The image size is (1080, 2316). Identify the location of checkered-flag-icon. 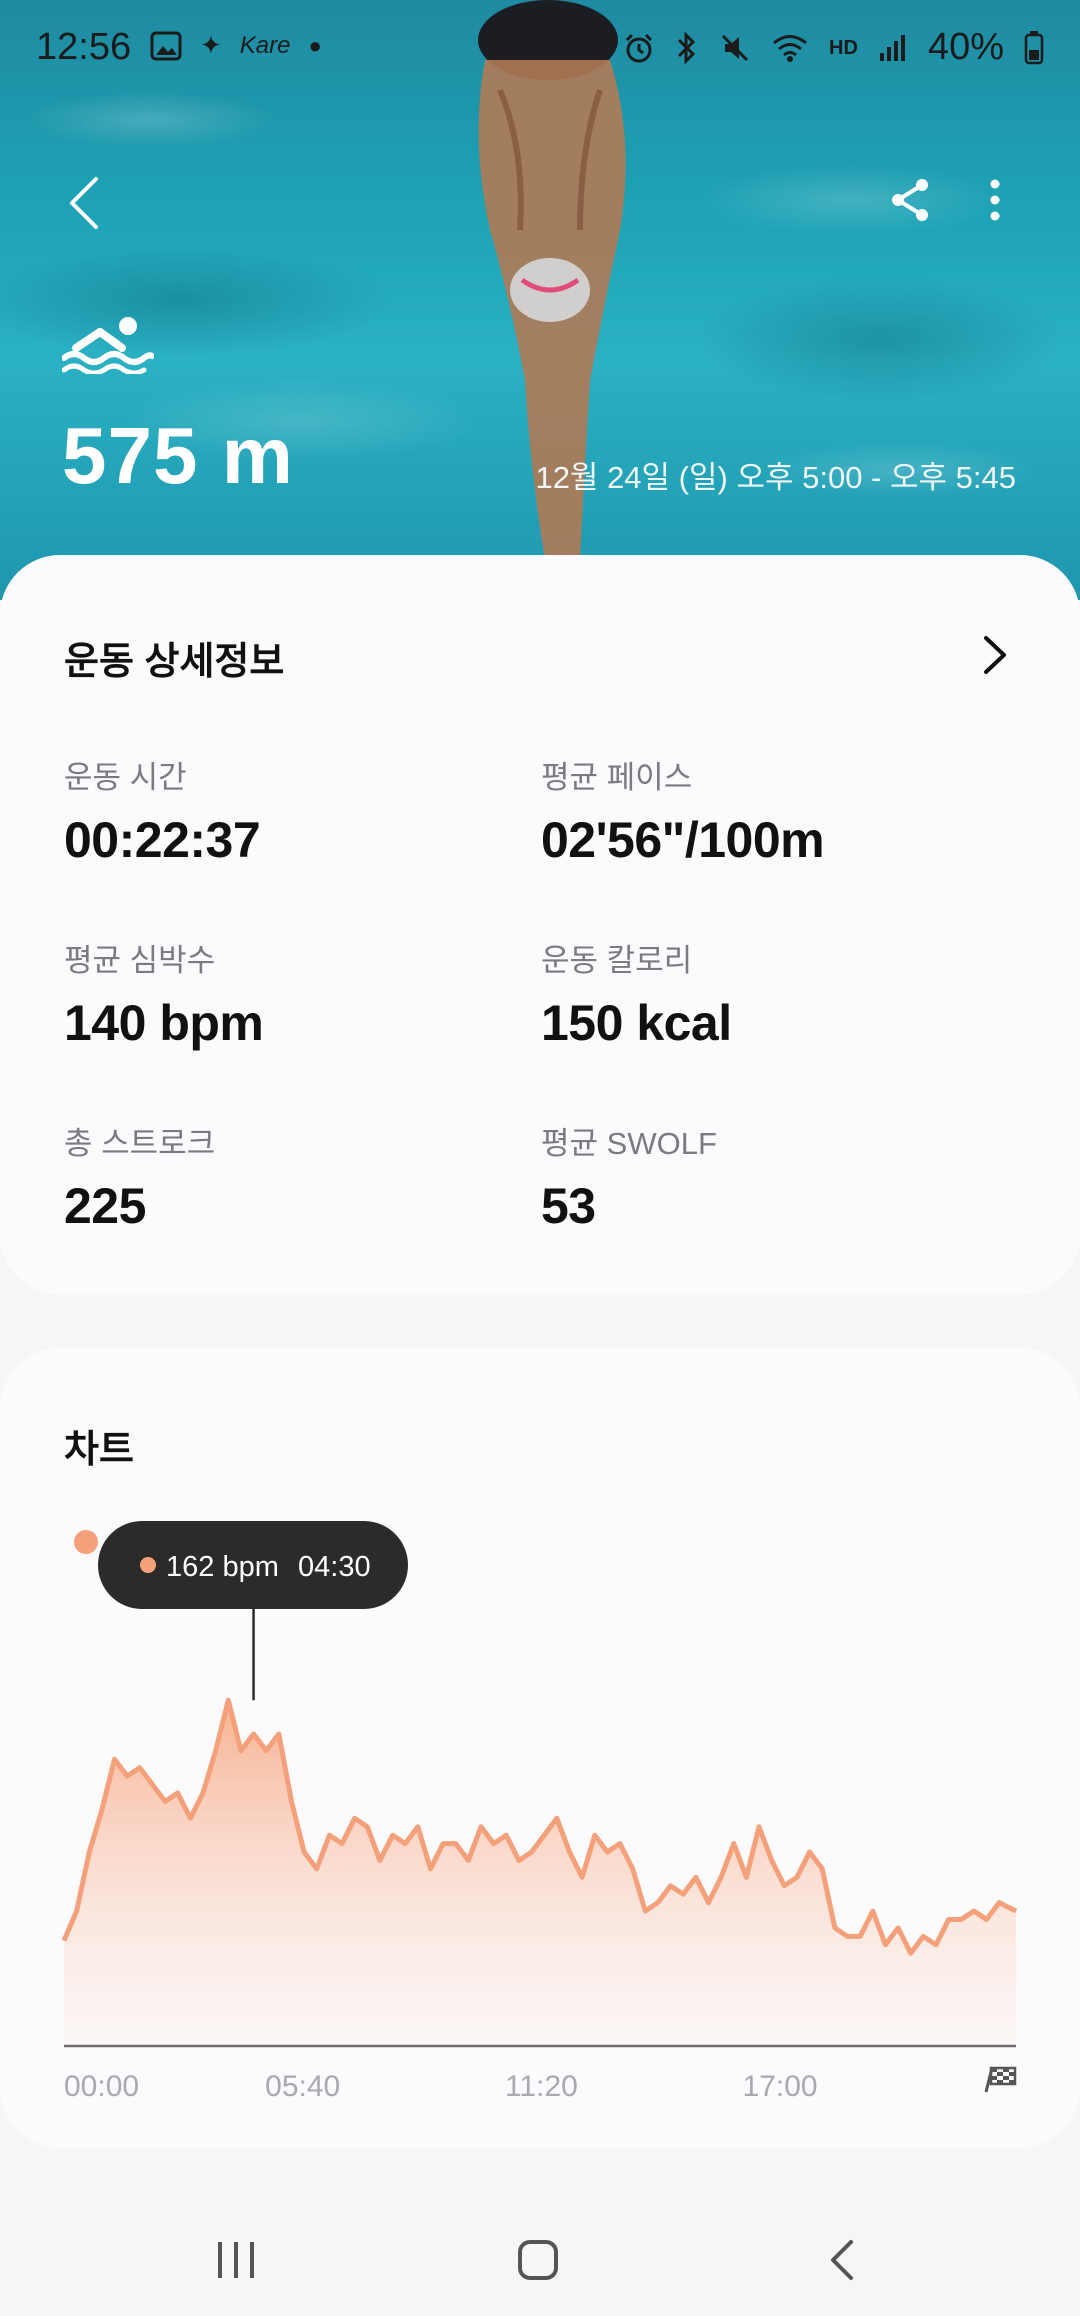
(1000, 2079).